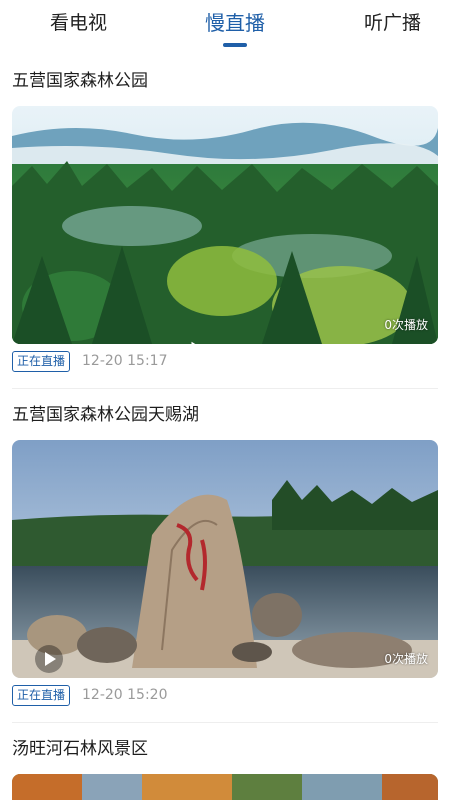  Describe the element at coordinates (392, 23) in the screenshot. I see `tab-listen-radio: 听广播` at that location.